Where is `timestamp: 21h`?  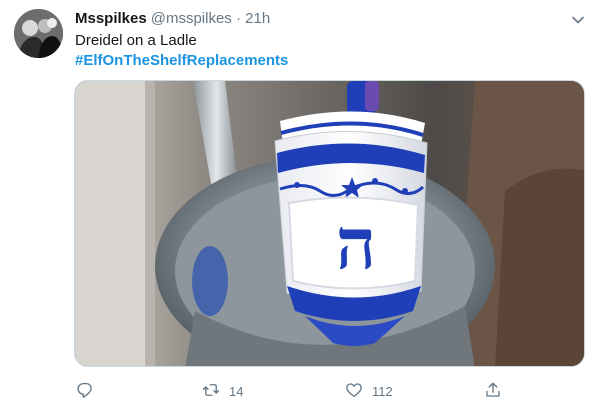 timestamp: 21h is located at coordinates (257, 18).